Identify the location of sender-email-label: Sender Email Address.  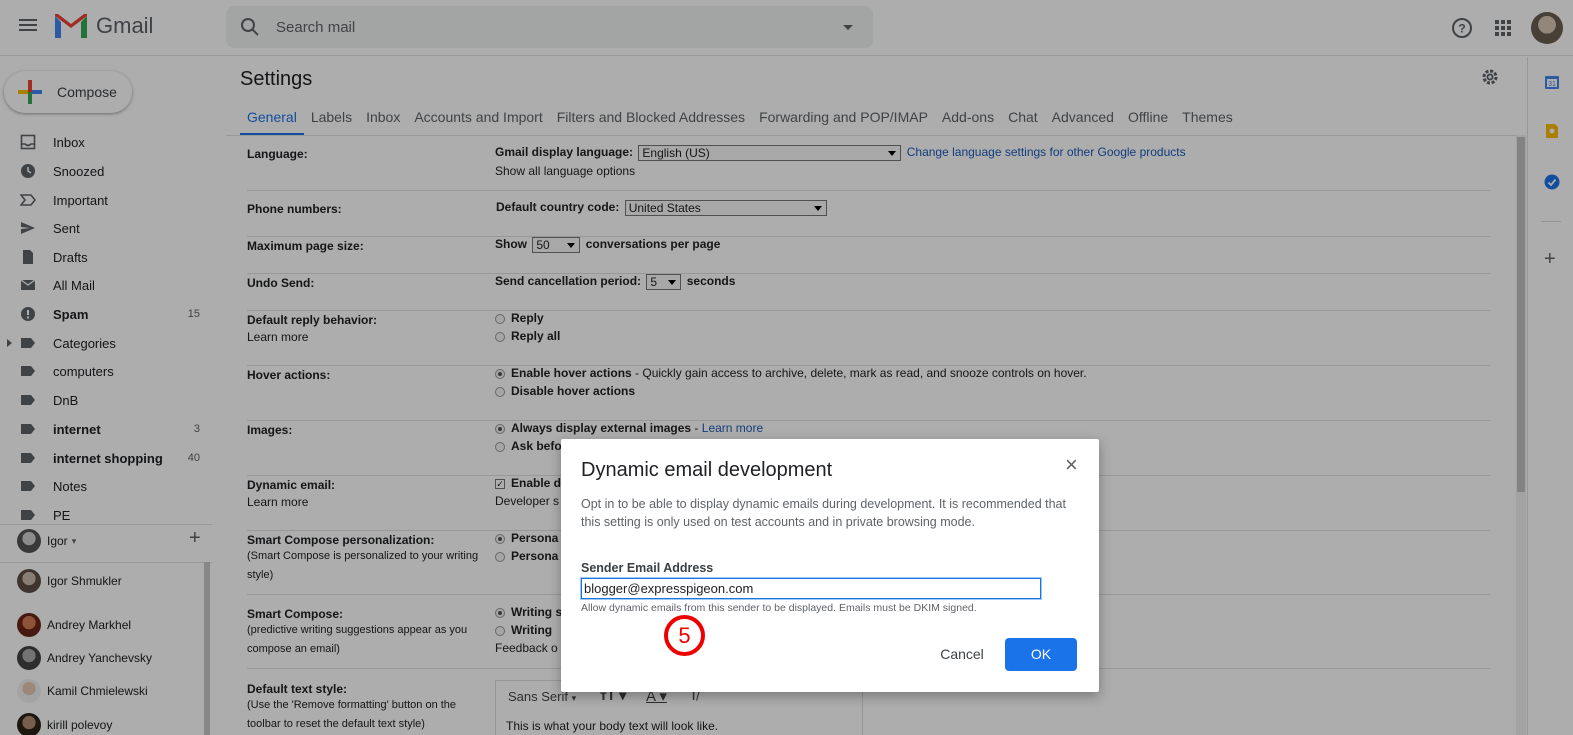
(647, 568).